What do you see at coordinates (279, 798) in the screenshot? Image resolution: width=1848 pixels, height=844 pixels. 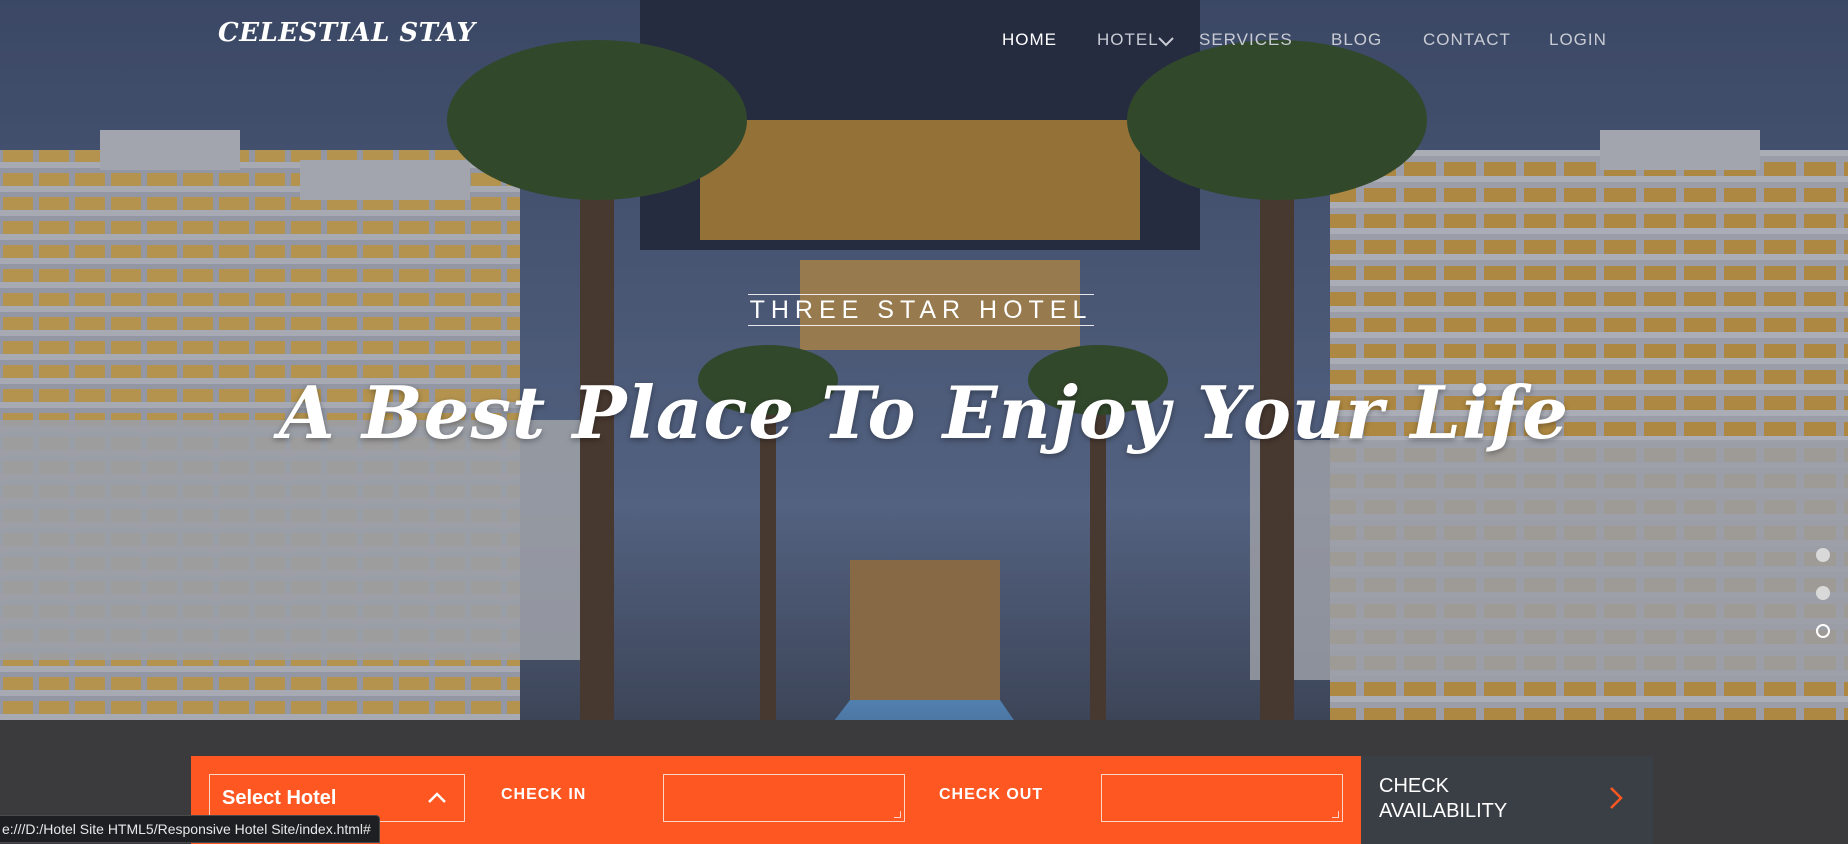 I see `select-hotel-label: Select Hotel` at bounding box center [279, 798].